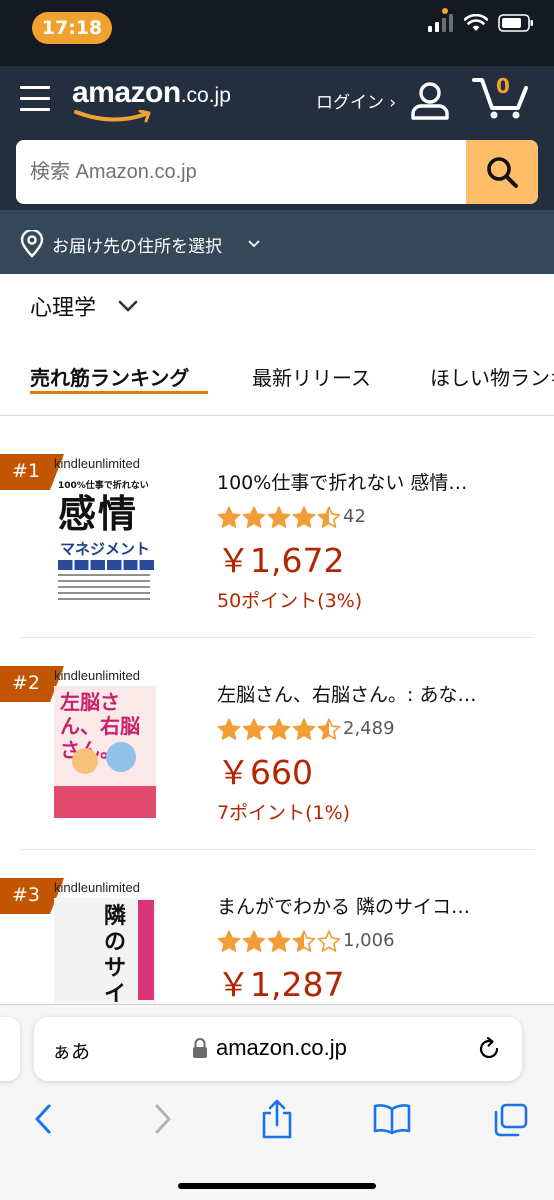  I want to click on points: 7ポイント(1%), so click(284, 813).